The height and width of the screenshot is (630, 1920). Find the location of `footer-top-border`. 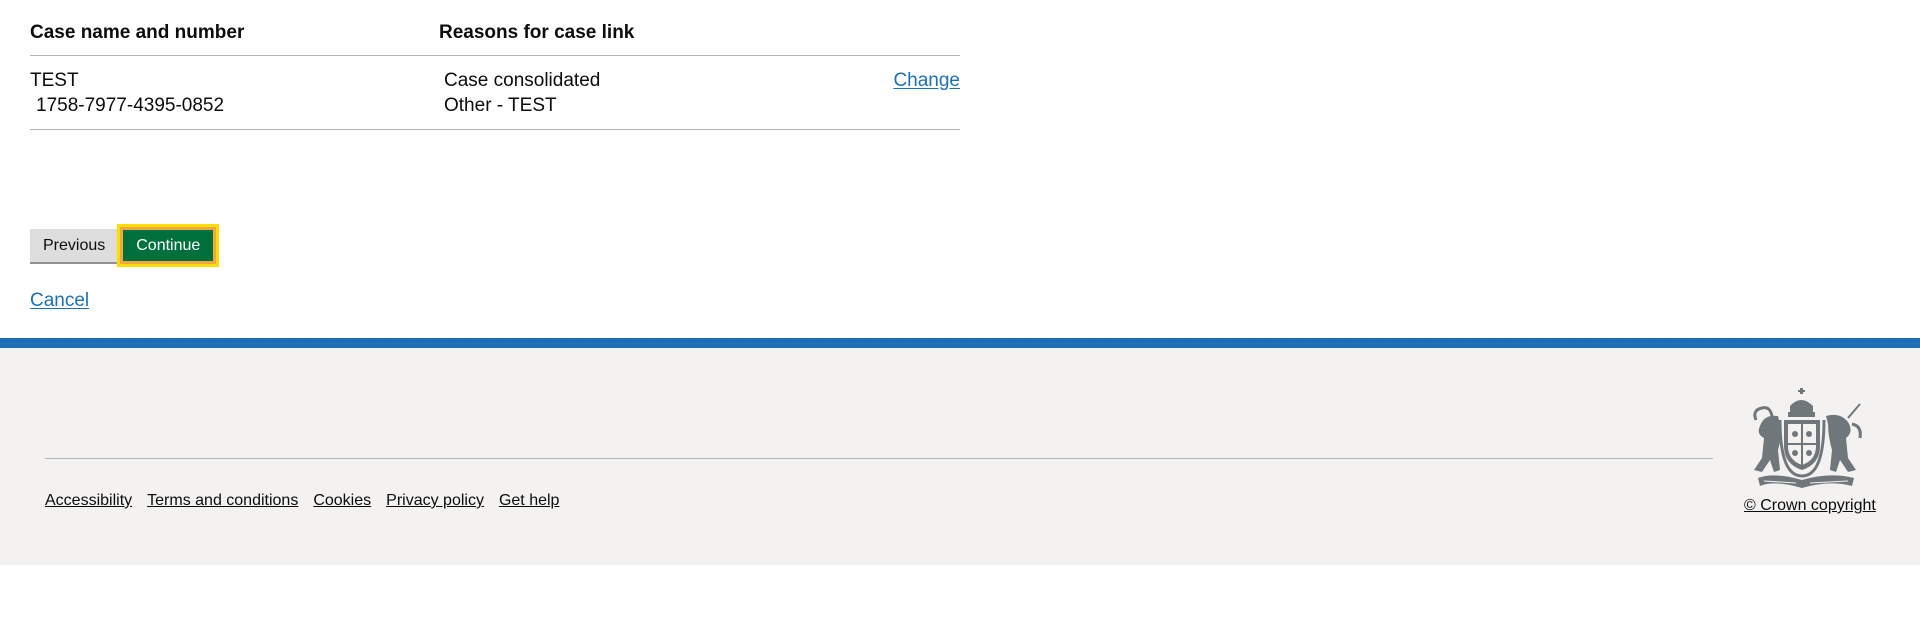

footer-top-border is located at coordinates (960, 343).